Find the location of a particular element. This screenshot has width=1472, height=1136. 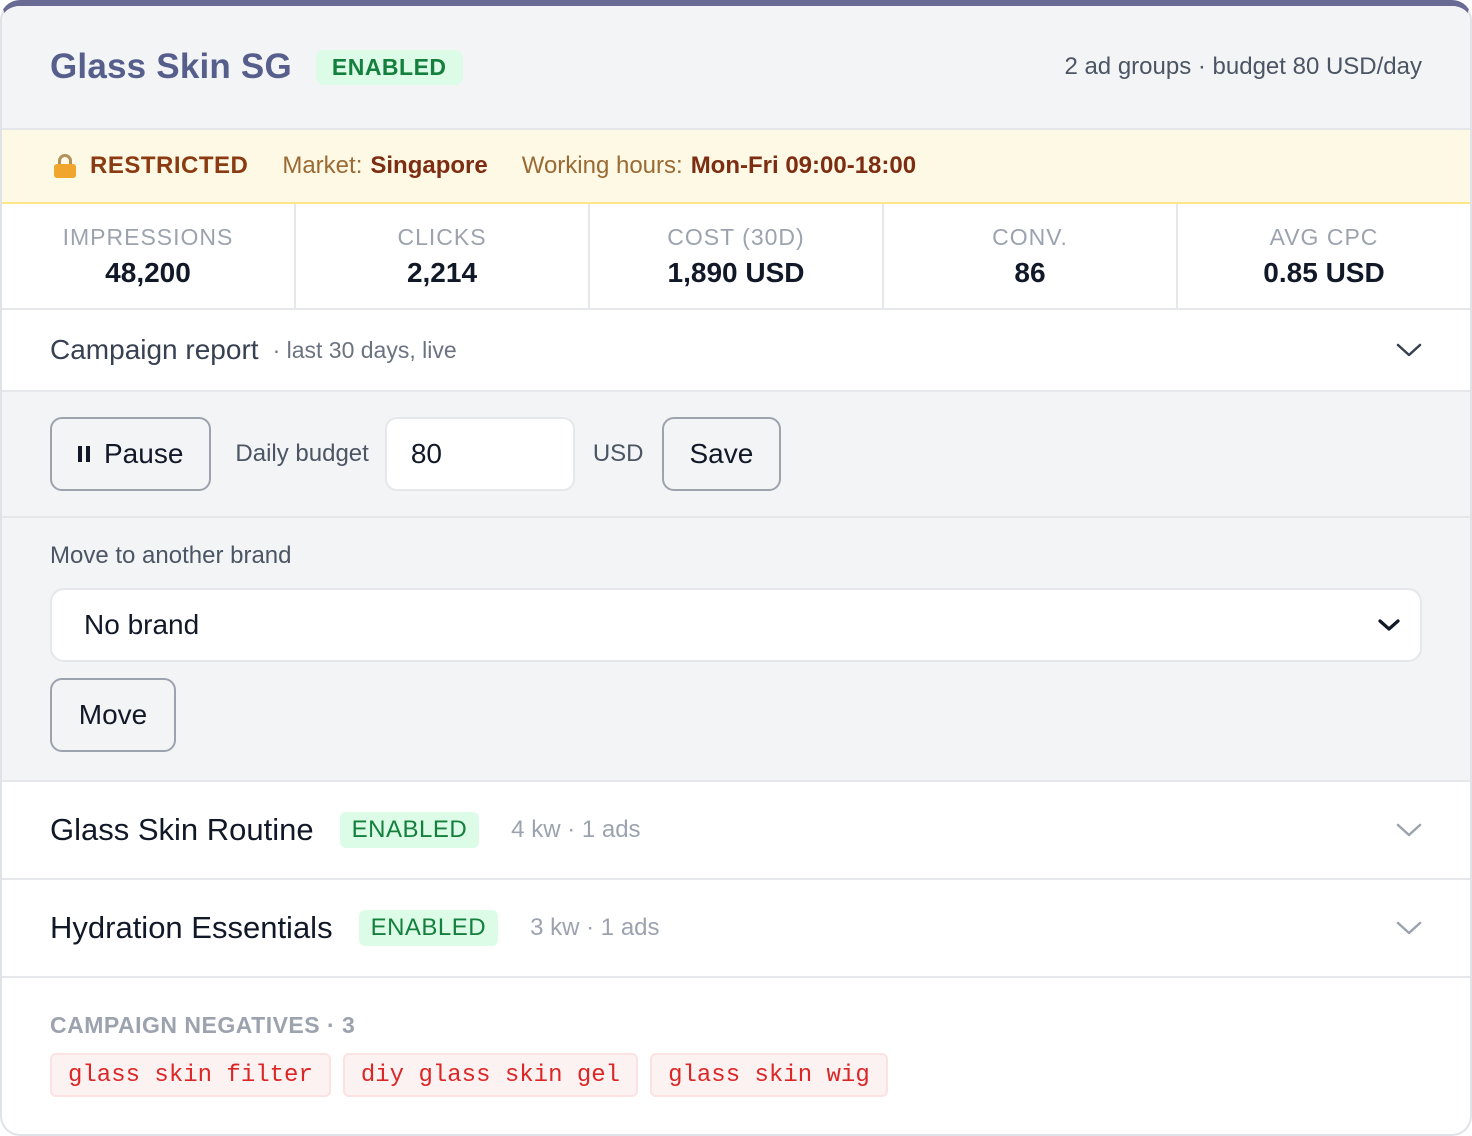

pause-button: Pause is located at coordinates (131, 454).